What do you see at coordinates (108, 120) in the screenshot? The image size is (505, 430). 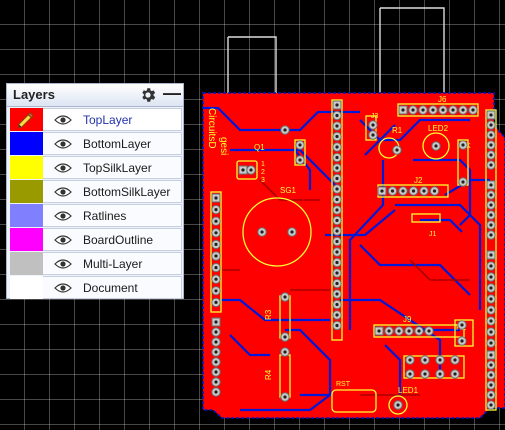 I see `layer-name-label: TopLayer` at bounding box center [108, 120].